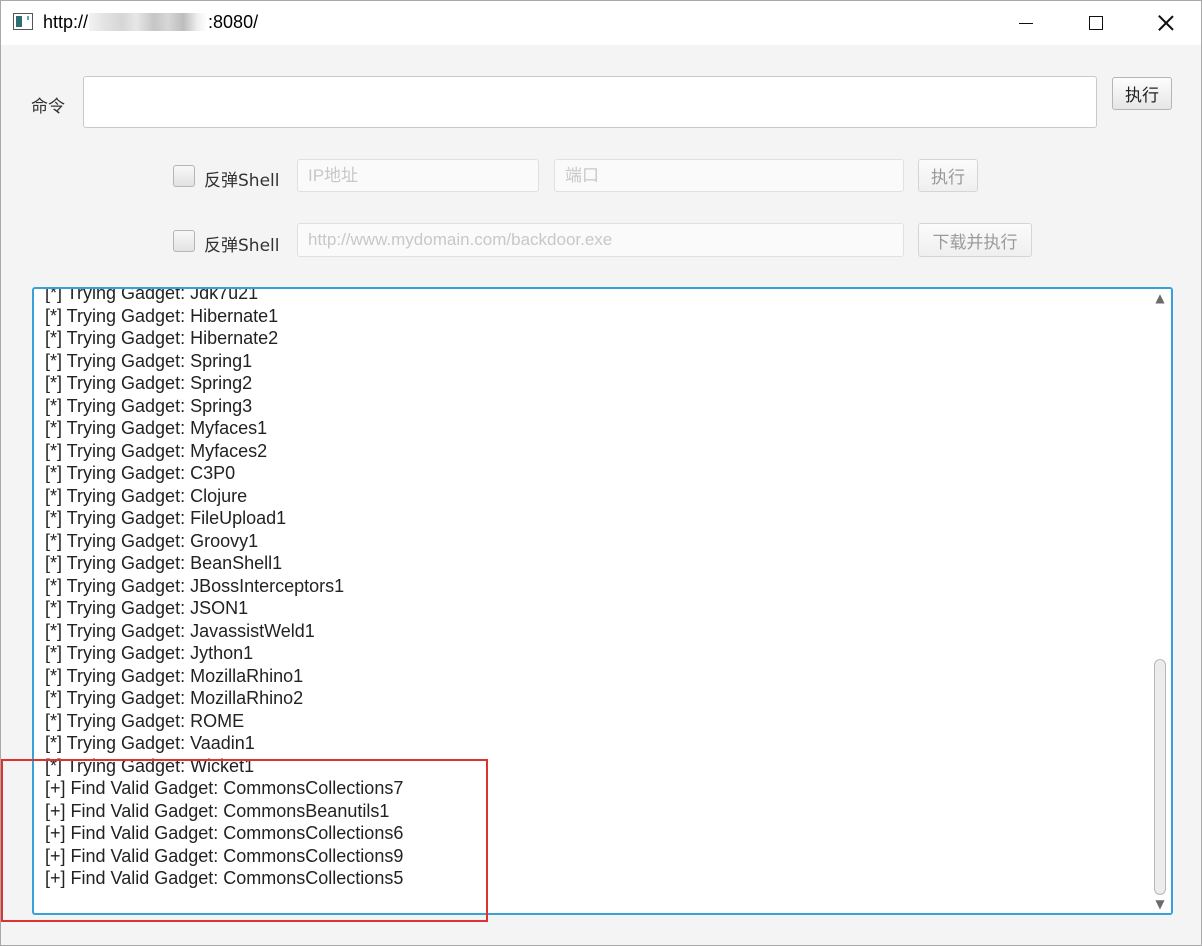 The height and width of the screenshot is (946, 1202). Describe the element at coordinates (152, 295) in the screenshot. I see `log-line: [*] Trying Gadget: Jdk7u21` at that location.